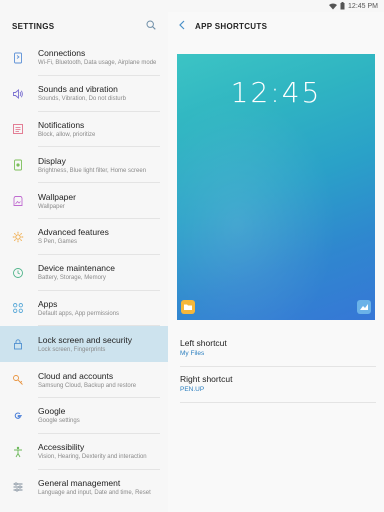 This screenshot has width=384, height=512. Describe the element at coordinates (73, 232) in the screenshot. I see `settings-item-title: Advanced features` at that location.